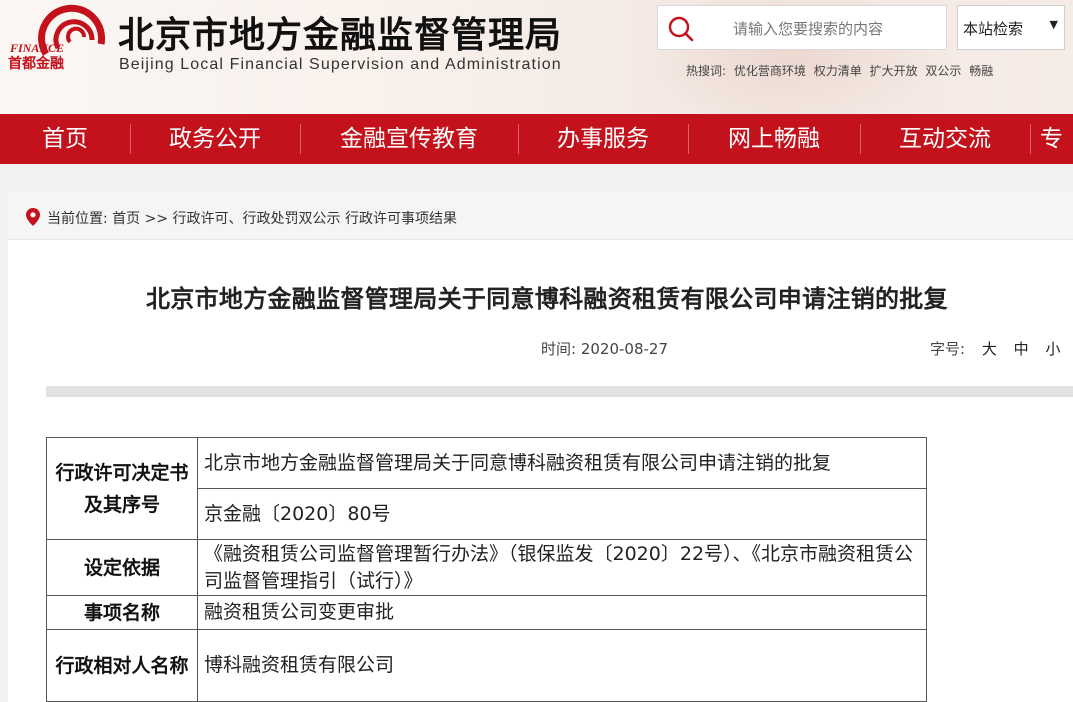 Image resolution: width=1073 pixels, height=702 pixels. Describe the element at coordinates (562, 612) in the screenshot. I see `item-value-cell: 融资租赁公司变更审批` at that location.